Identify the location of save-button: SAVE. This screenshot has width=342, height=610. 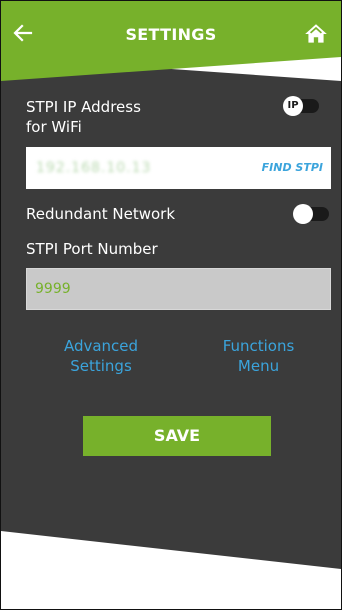
(177, 436).